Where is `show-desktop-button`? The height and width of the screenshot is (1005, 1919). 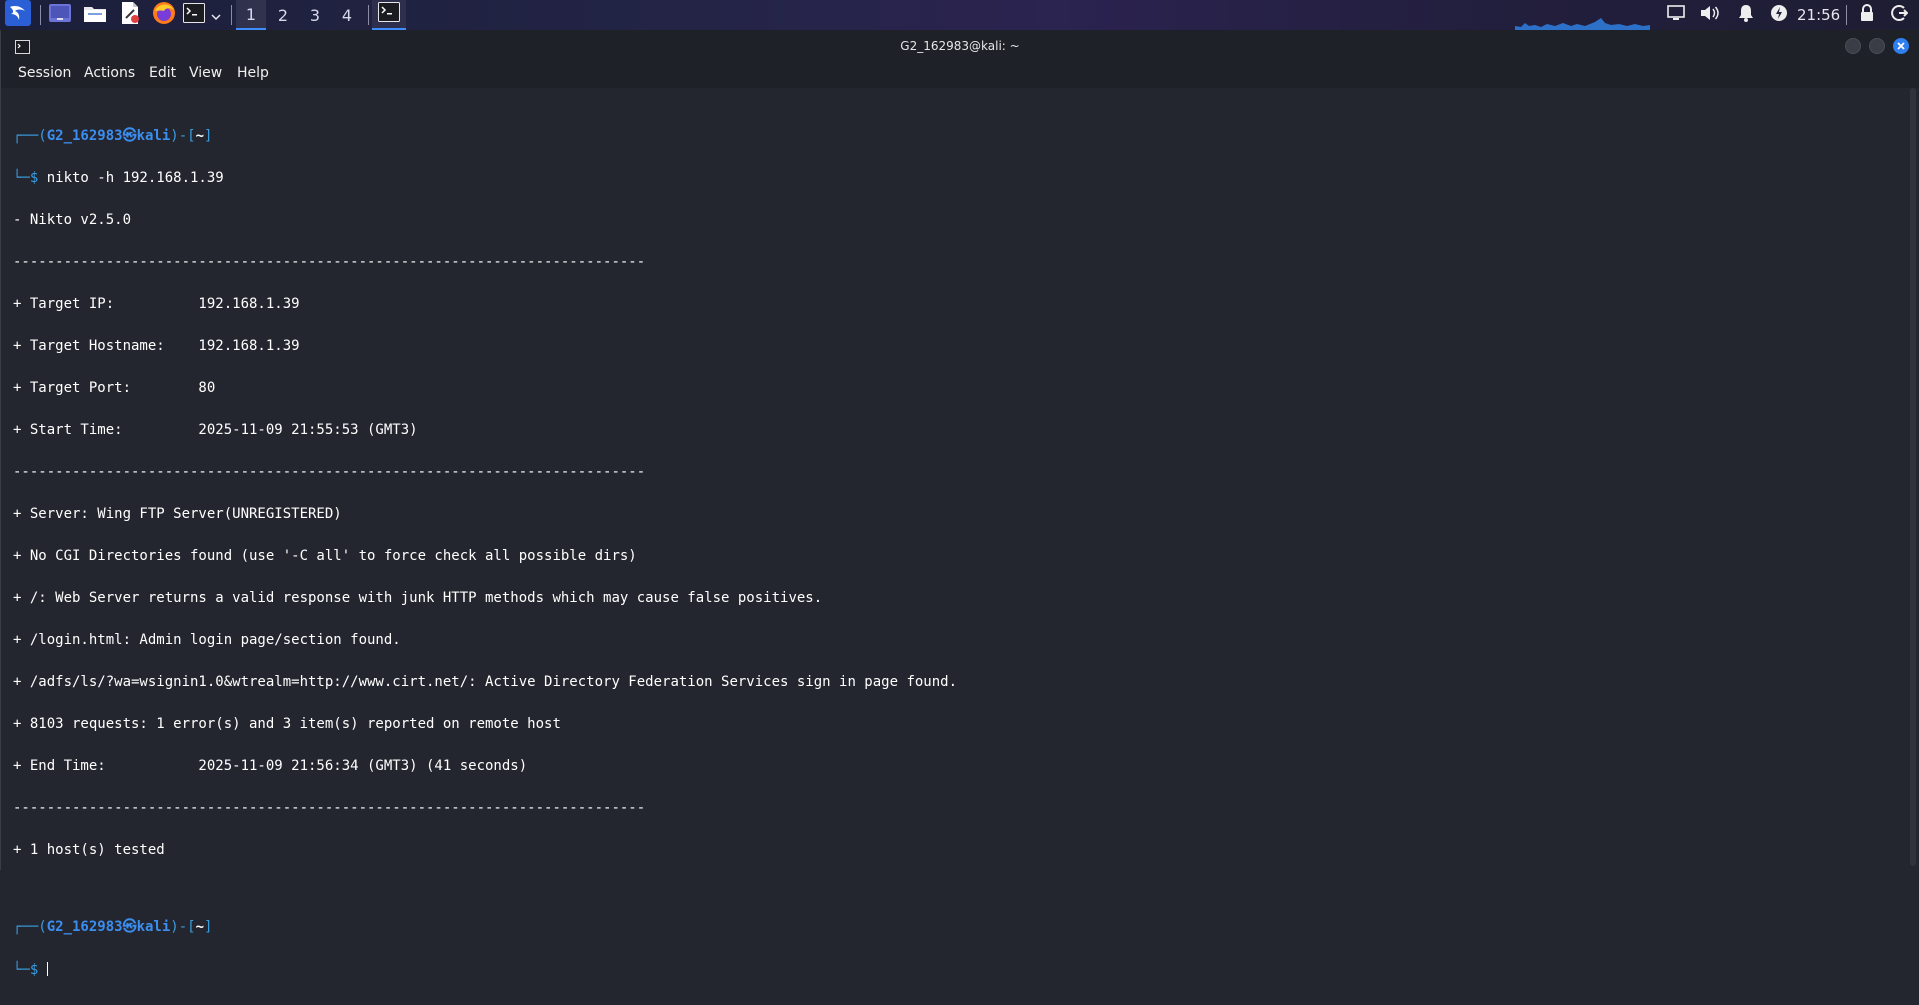
show-desktop-button is located at coordinates (60, 15).